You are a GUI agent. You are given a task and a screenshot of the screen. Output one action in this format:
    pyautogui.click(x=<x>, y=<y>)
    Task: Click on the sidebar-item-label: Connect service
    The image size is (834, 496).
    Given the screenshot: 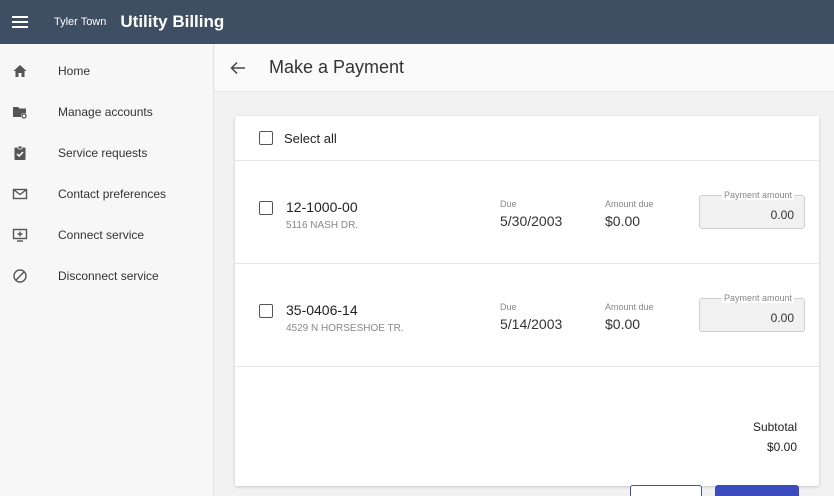 What is the action you would take?
    pyautogui.click(x=101, y=234)
    